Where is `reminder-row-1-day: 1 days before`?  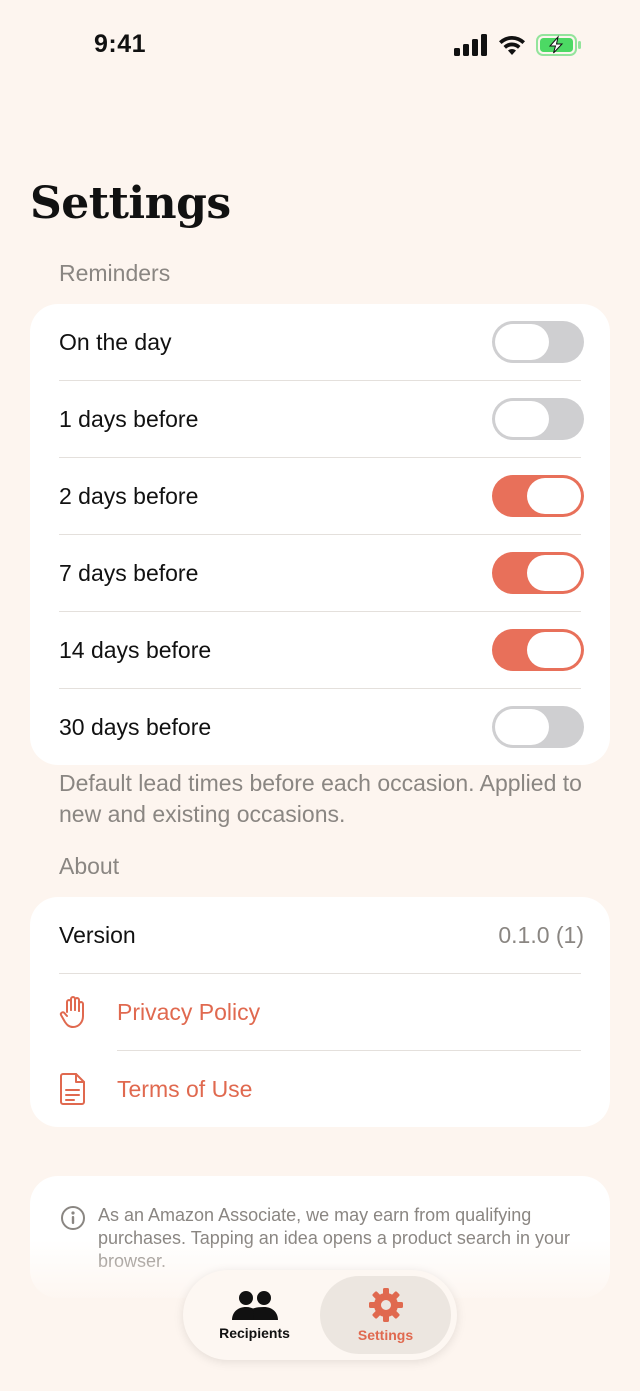
reminder-row-1-day: 1 days before is located at coordinates (320, 419).